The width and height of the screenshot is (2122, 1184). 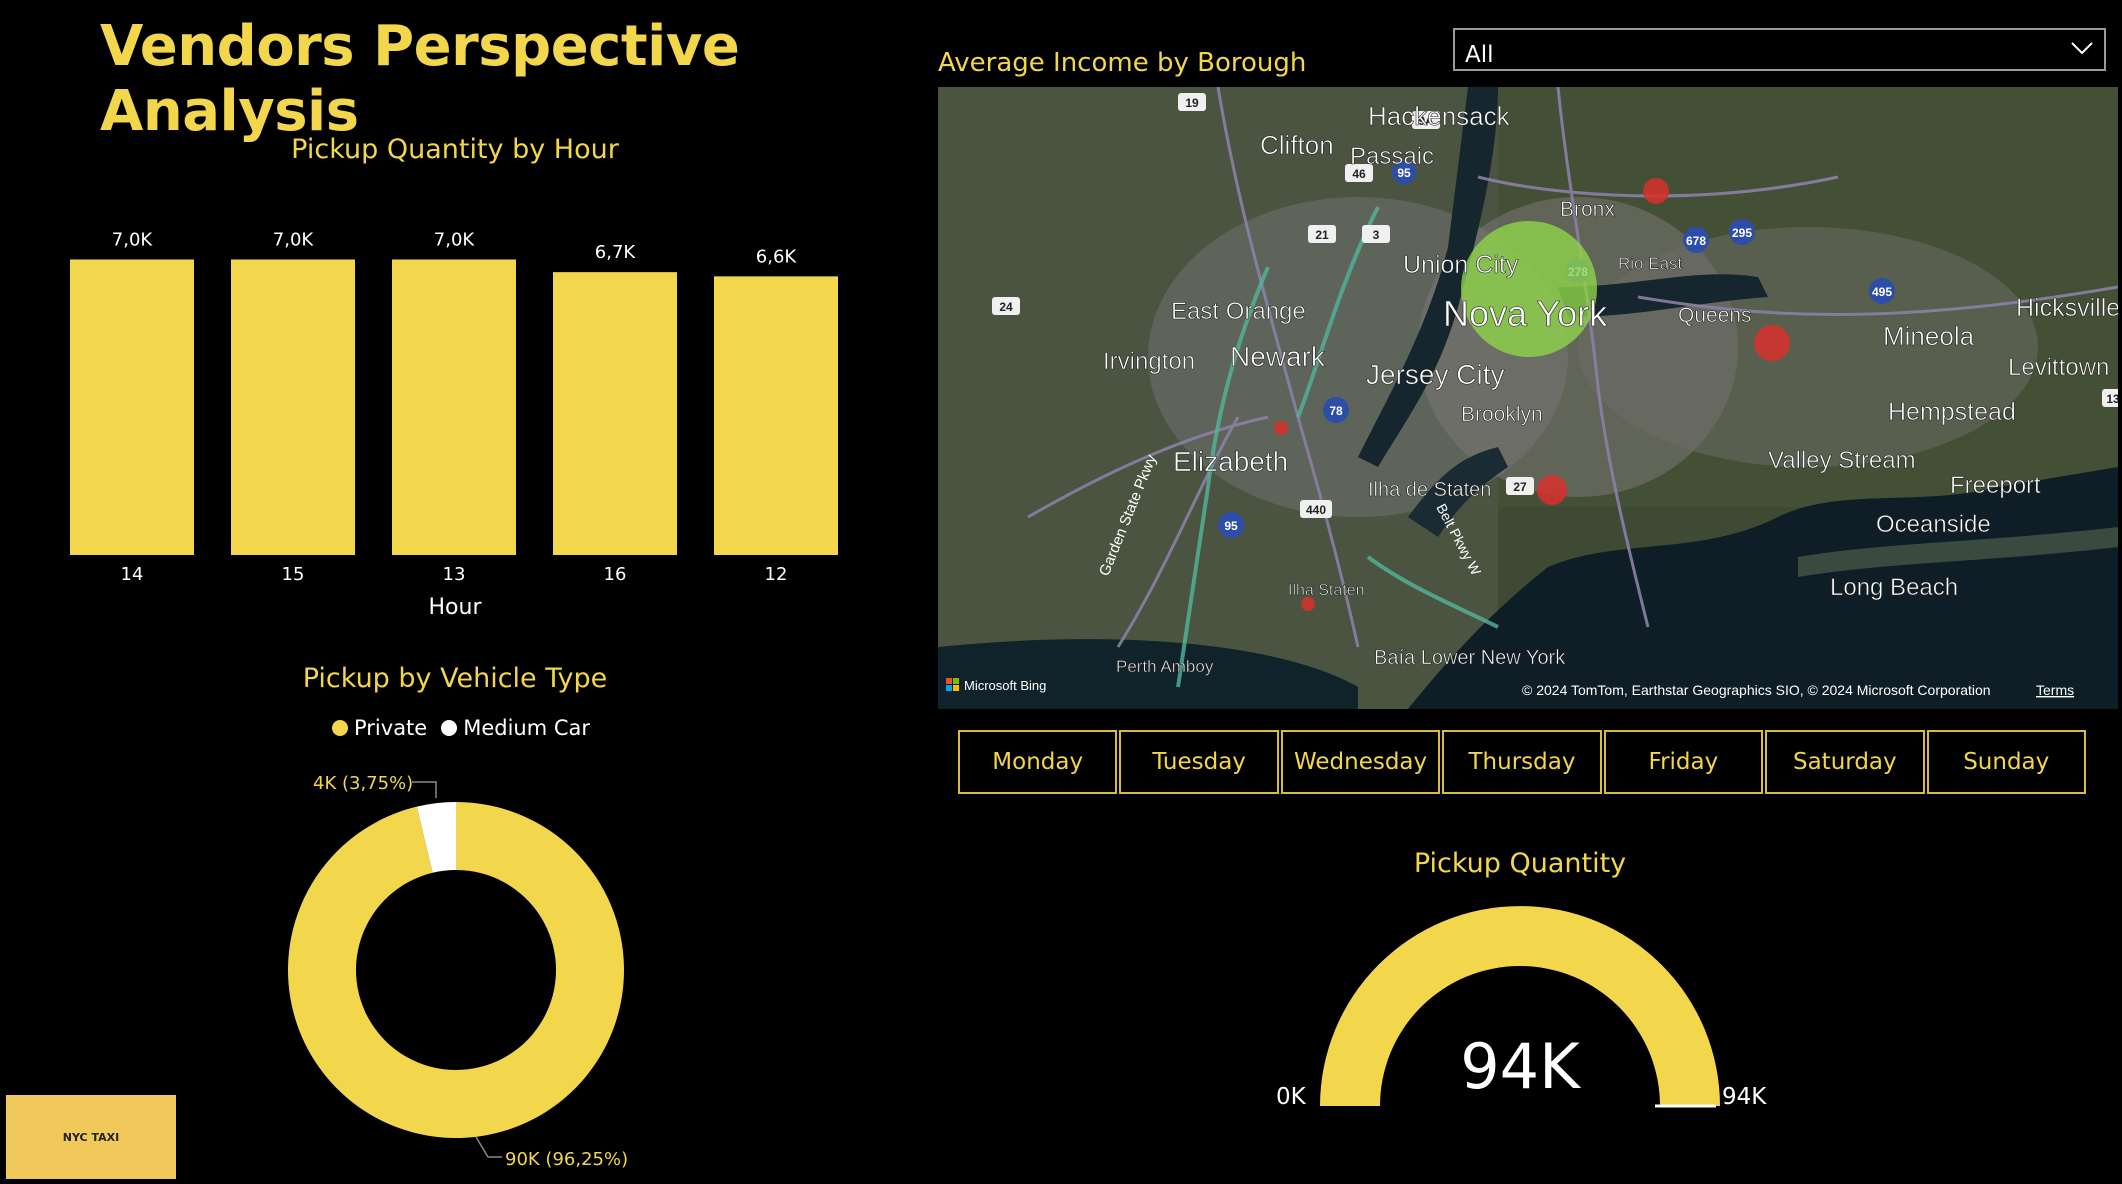 What do you see at coordinates (1429, 490) in the screenshot?
I see `svg-text: Ilha de Staten` at bounding box center [1429, 490].